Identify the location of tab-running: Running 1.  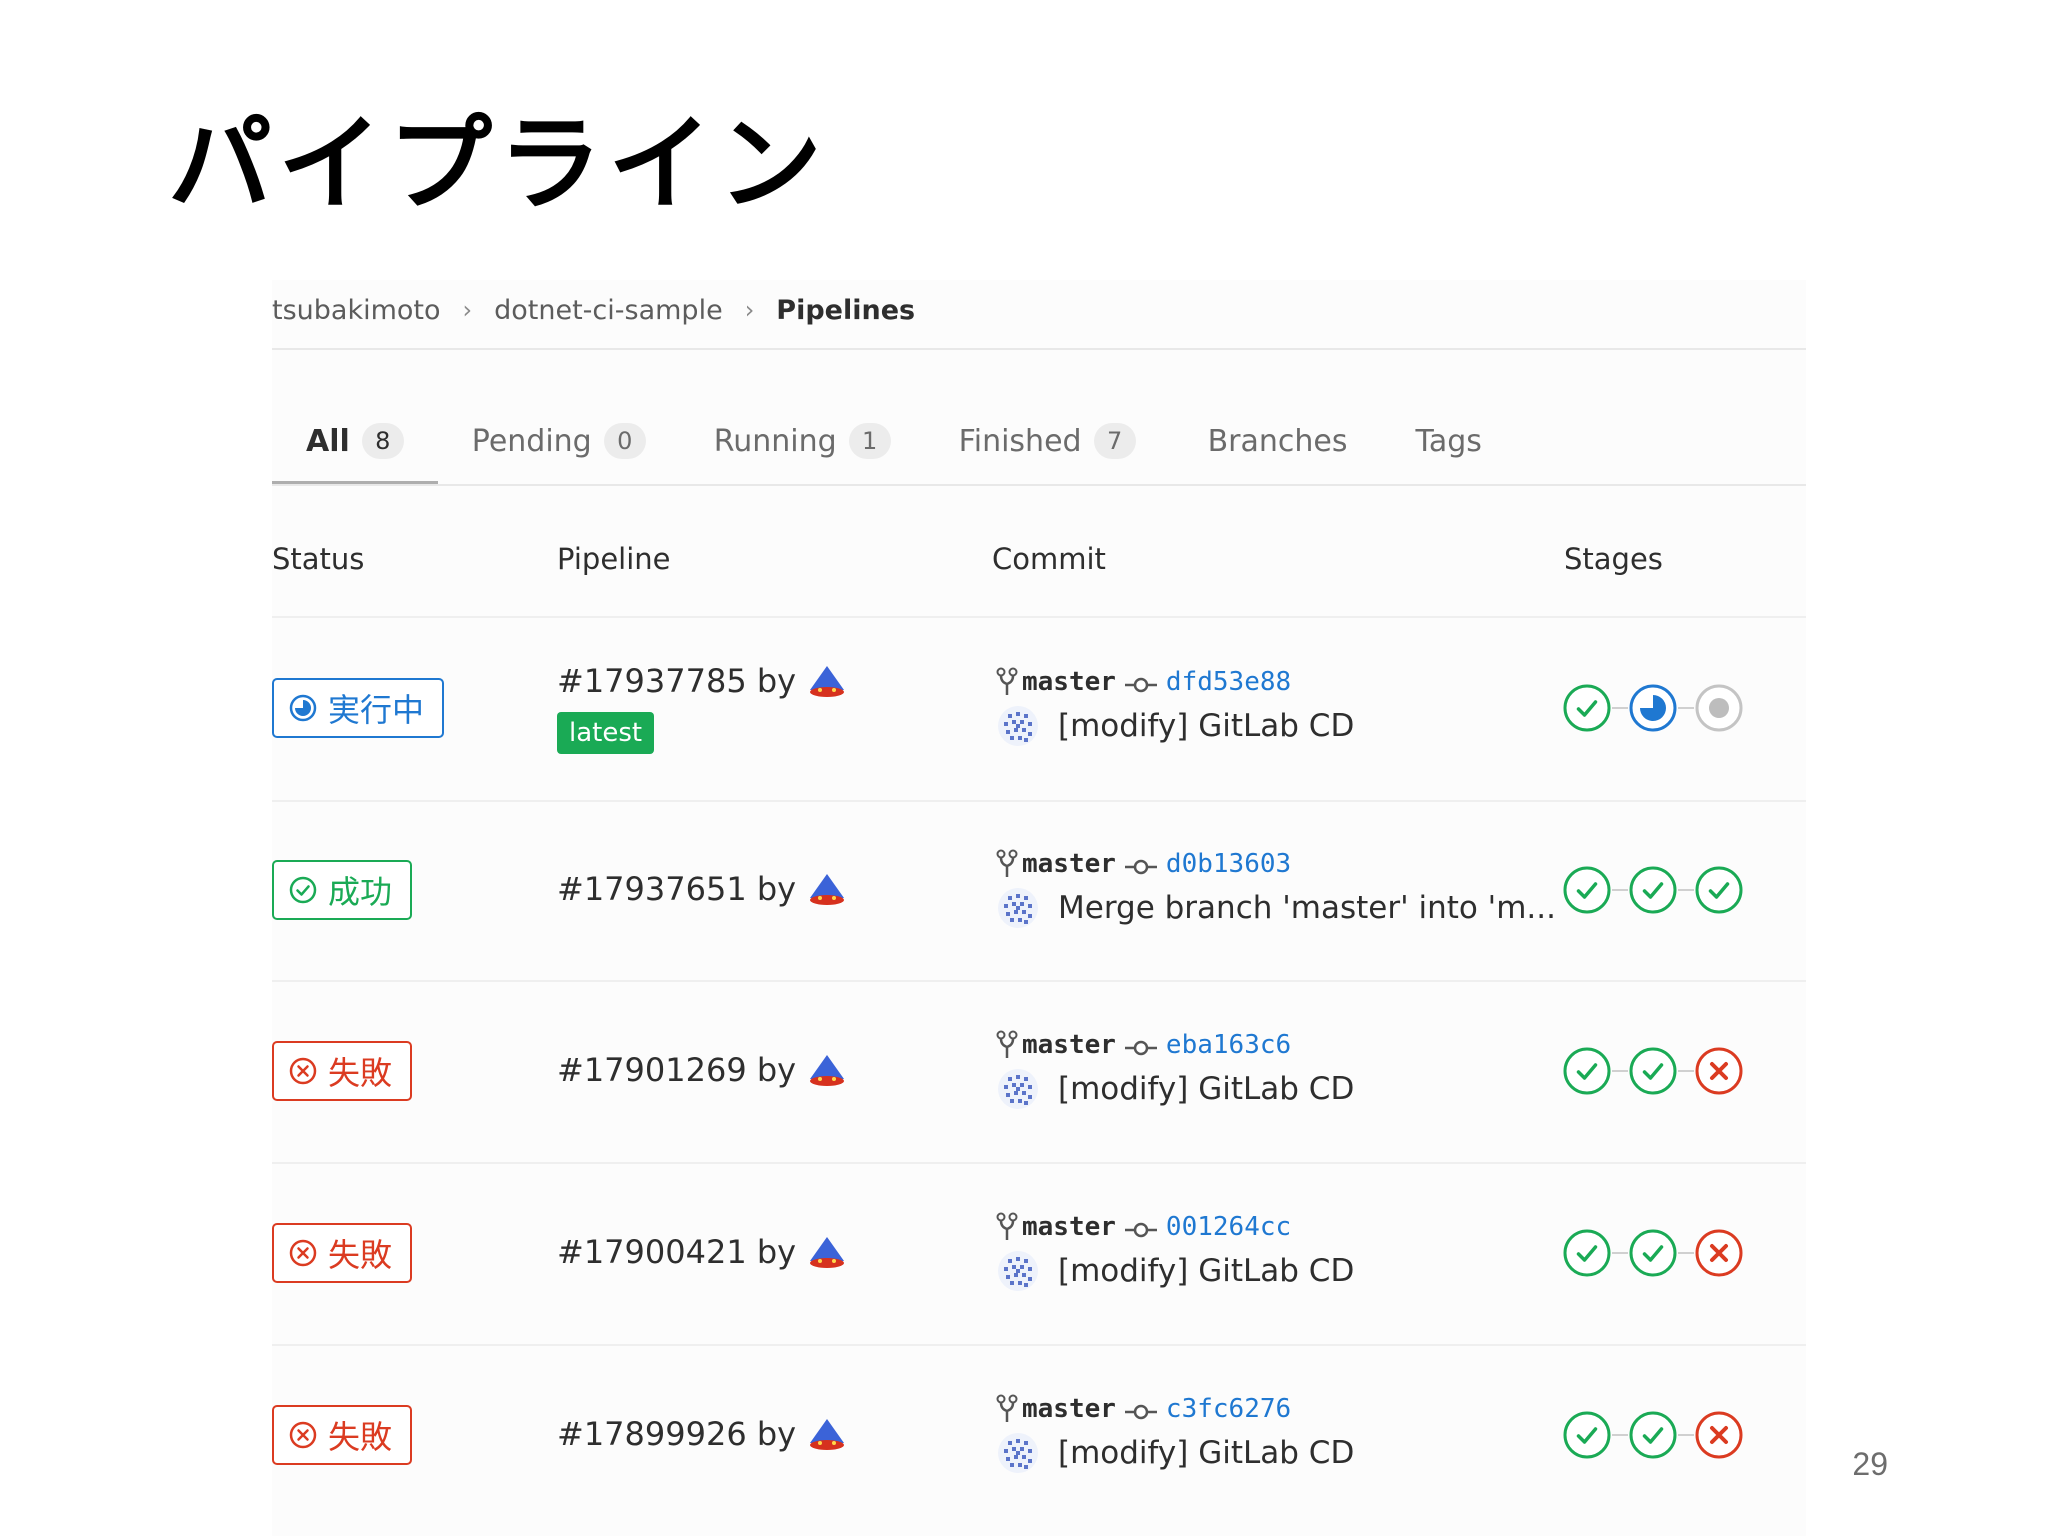
(802, 441).